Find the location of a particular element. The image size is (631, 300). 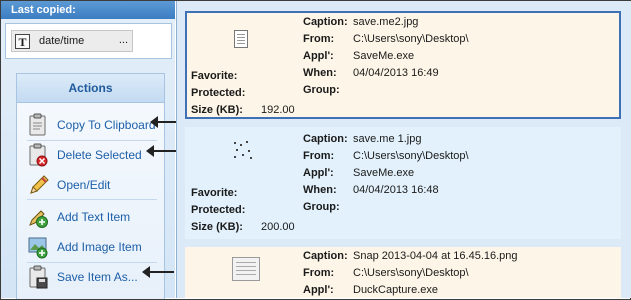

sparse-image-thumbnail-icon is located at coordinates (243, 150).